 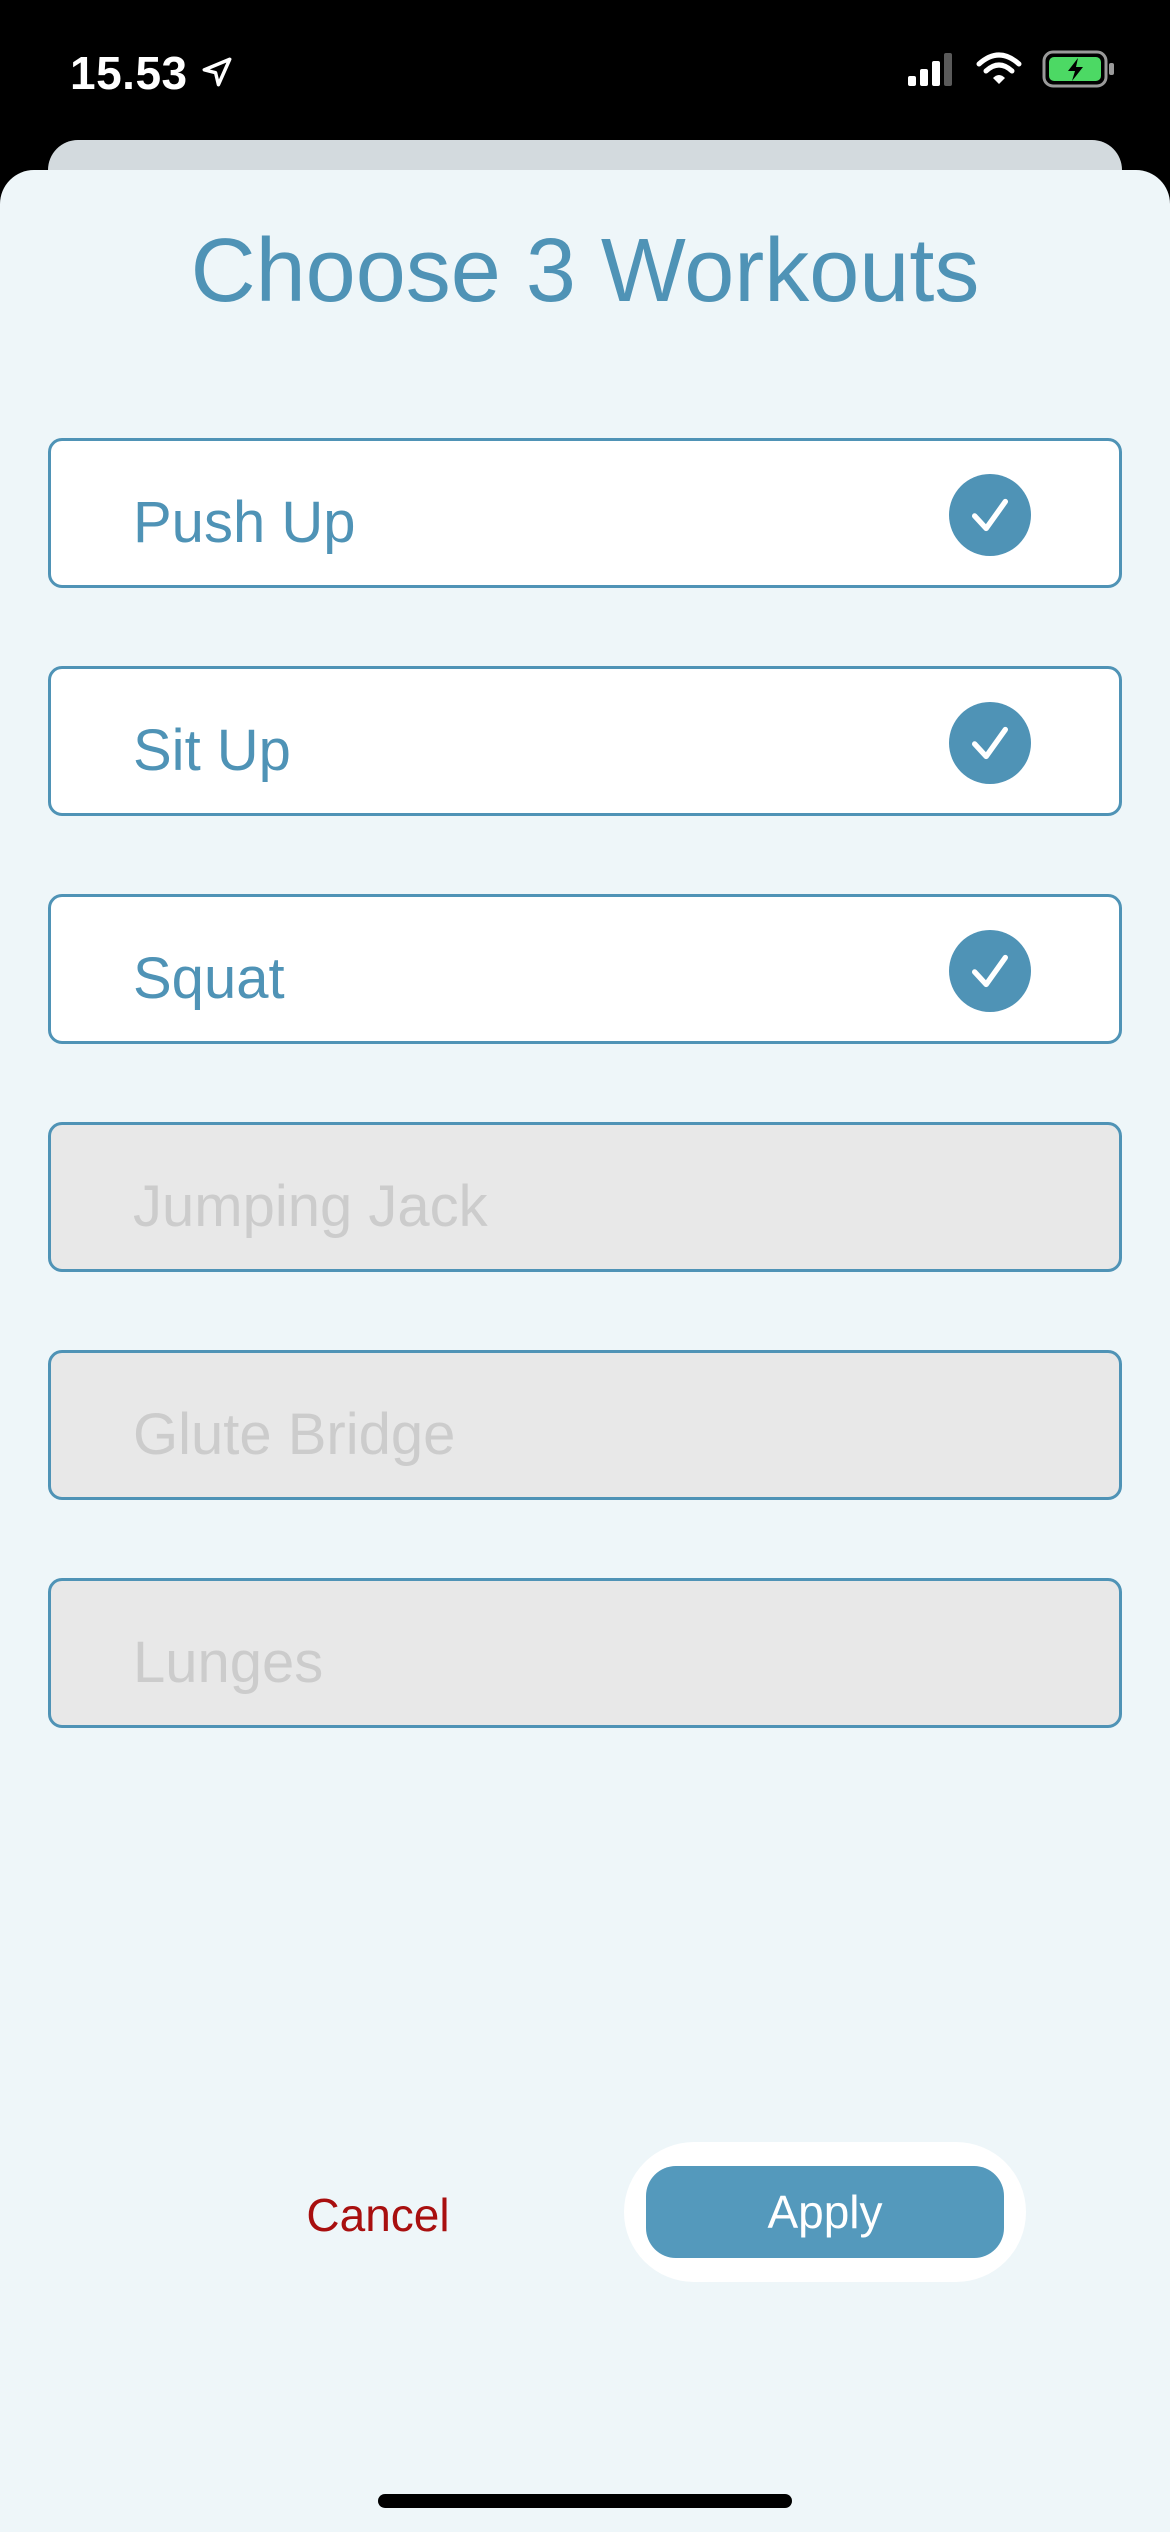 I want to click on apply-button: Apply, so click(x=825, y=2212).